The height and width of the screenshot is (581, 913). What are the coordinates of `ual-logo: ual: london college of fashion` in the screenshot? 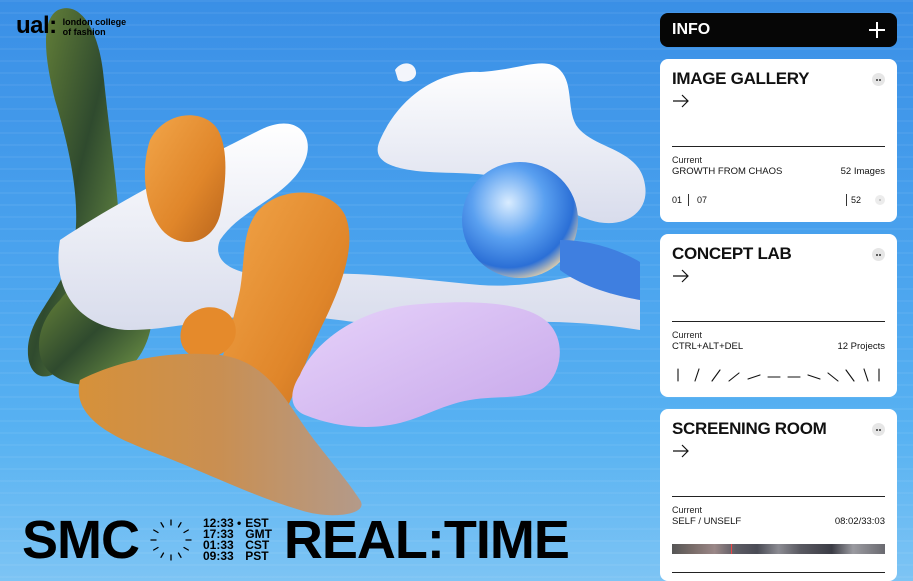 It's located at (71, 26).